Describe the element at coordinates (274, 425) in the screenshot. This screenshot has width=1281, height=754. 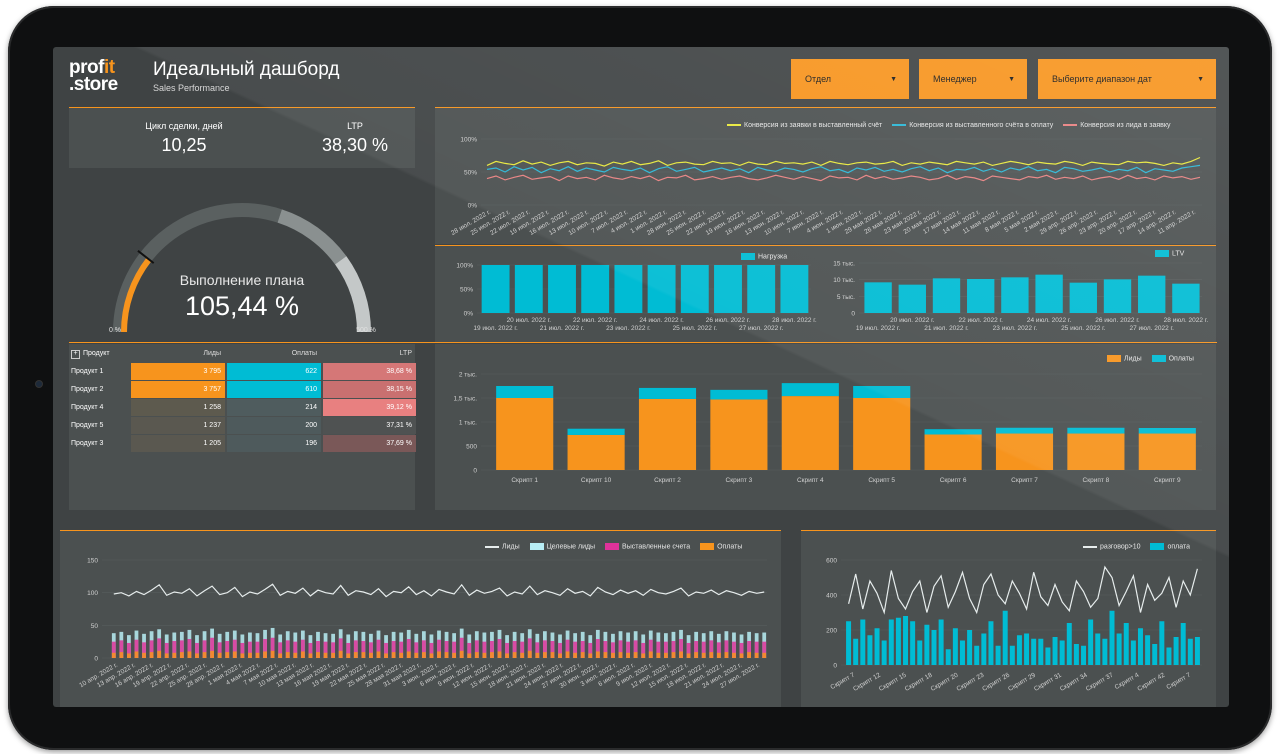
I see `cell-payments: 200` at that location.